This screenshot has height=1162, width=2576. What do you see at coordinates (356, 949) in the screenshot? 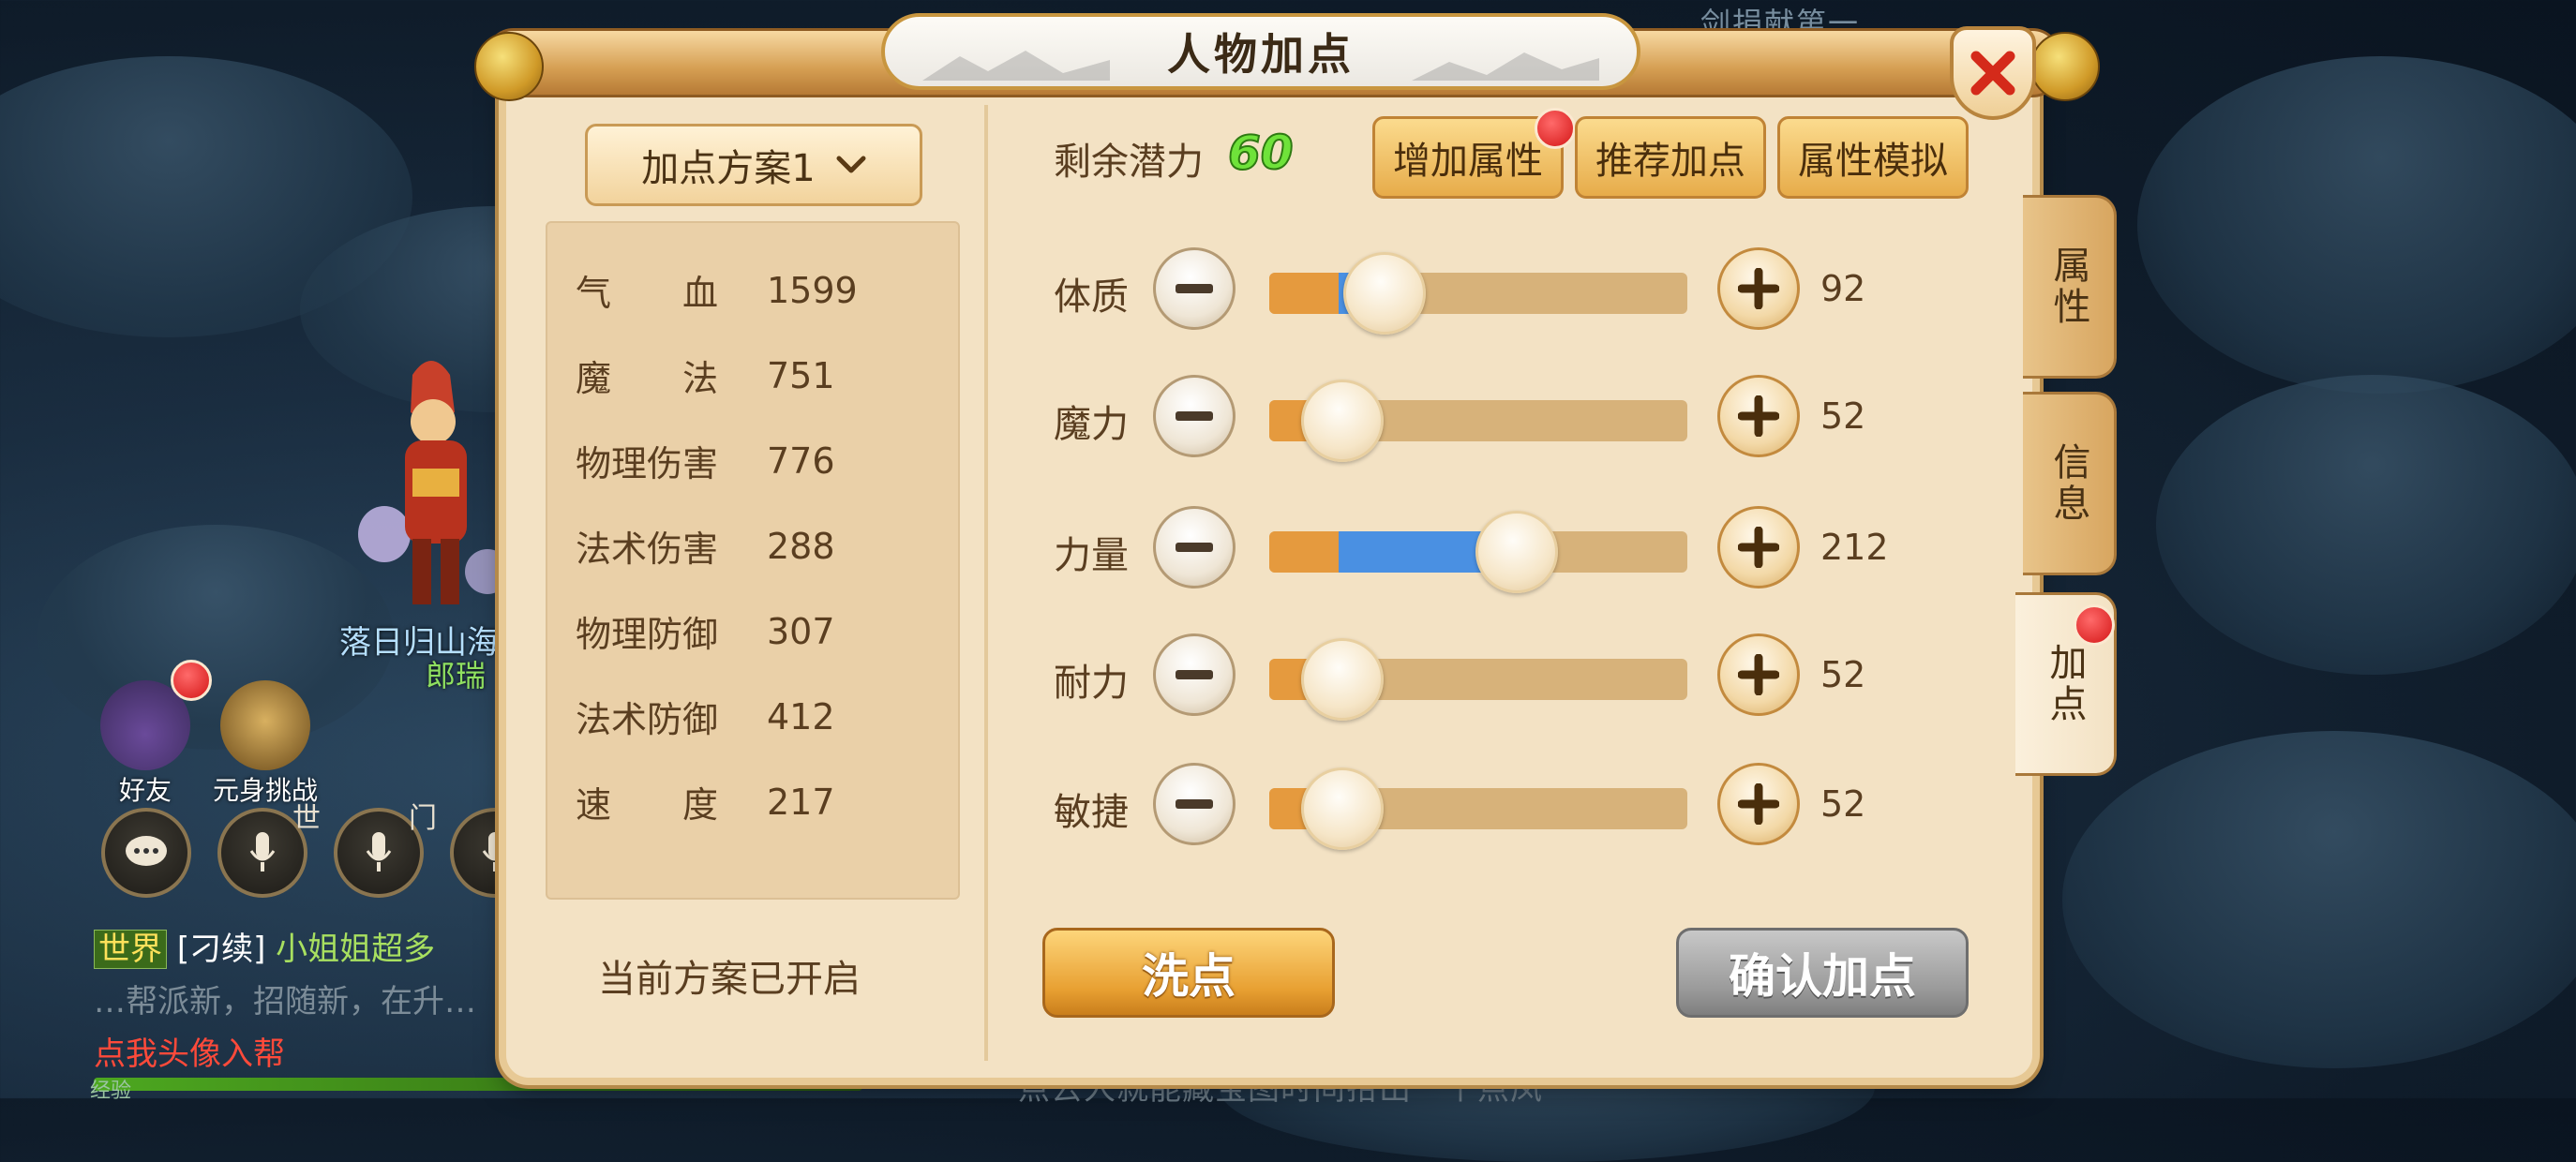
I see `chat-message: 小姐姐超多` at bounding box center [356, 949].